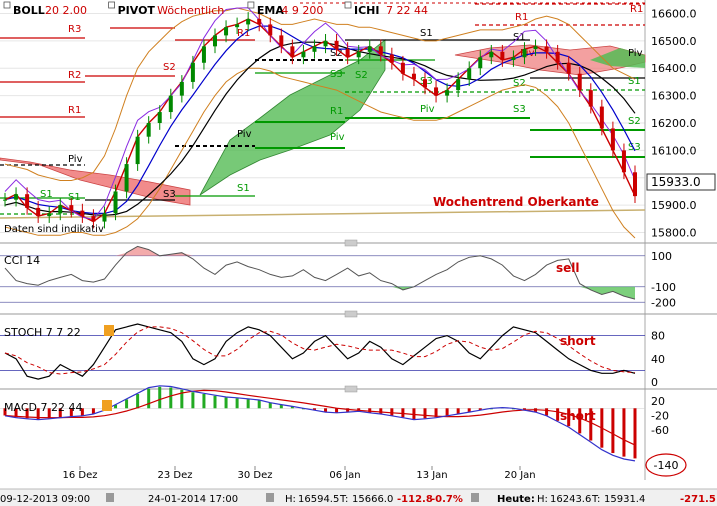  I want to click on status-start-date: 09-12-2013 09:00, so click(45, 499).